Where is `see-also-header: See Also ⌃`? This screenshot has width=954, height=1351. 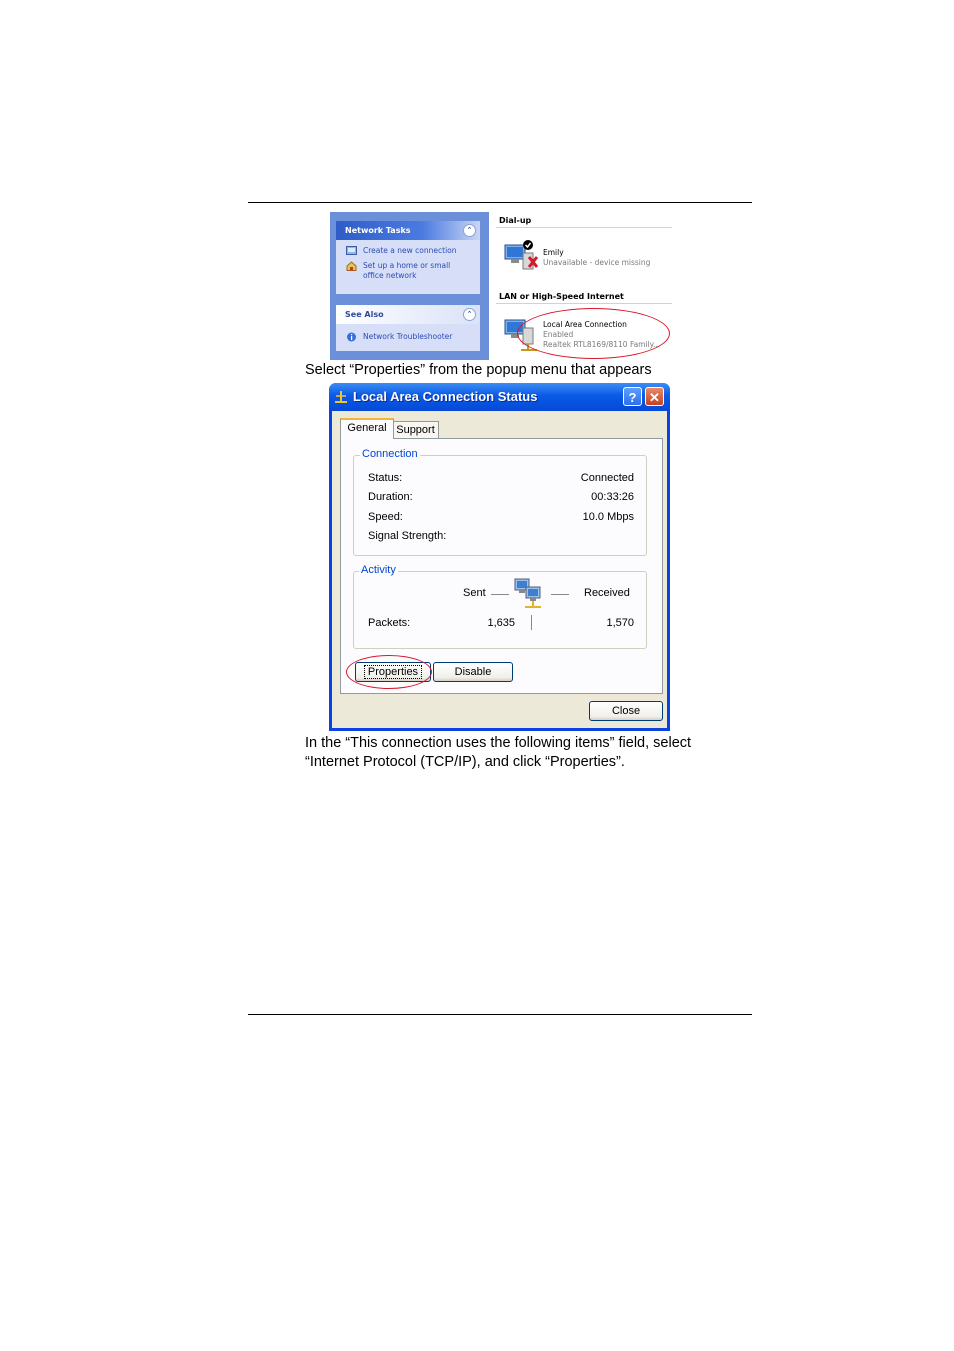 see-also-header: See Also ⌃ is located at coordinates (408, 314).